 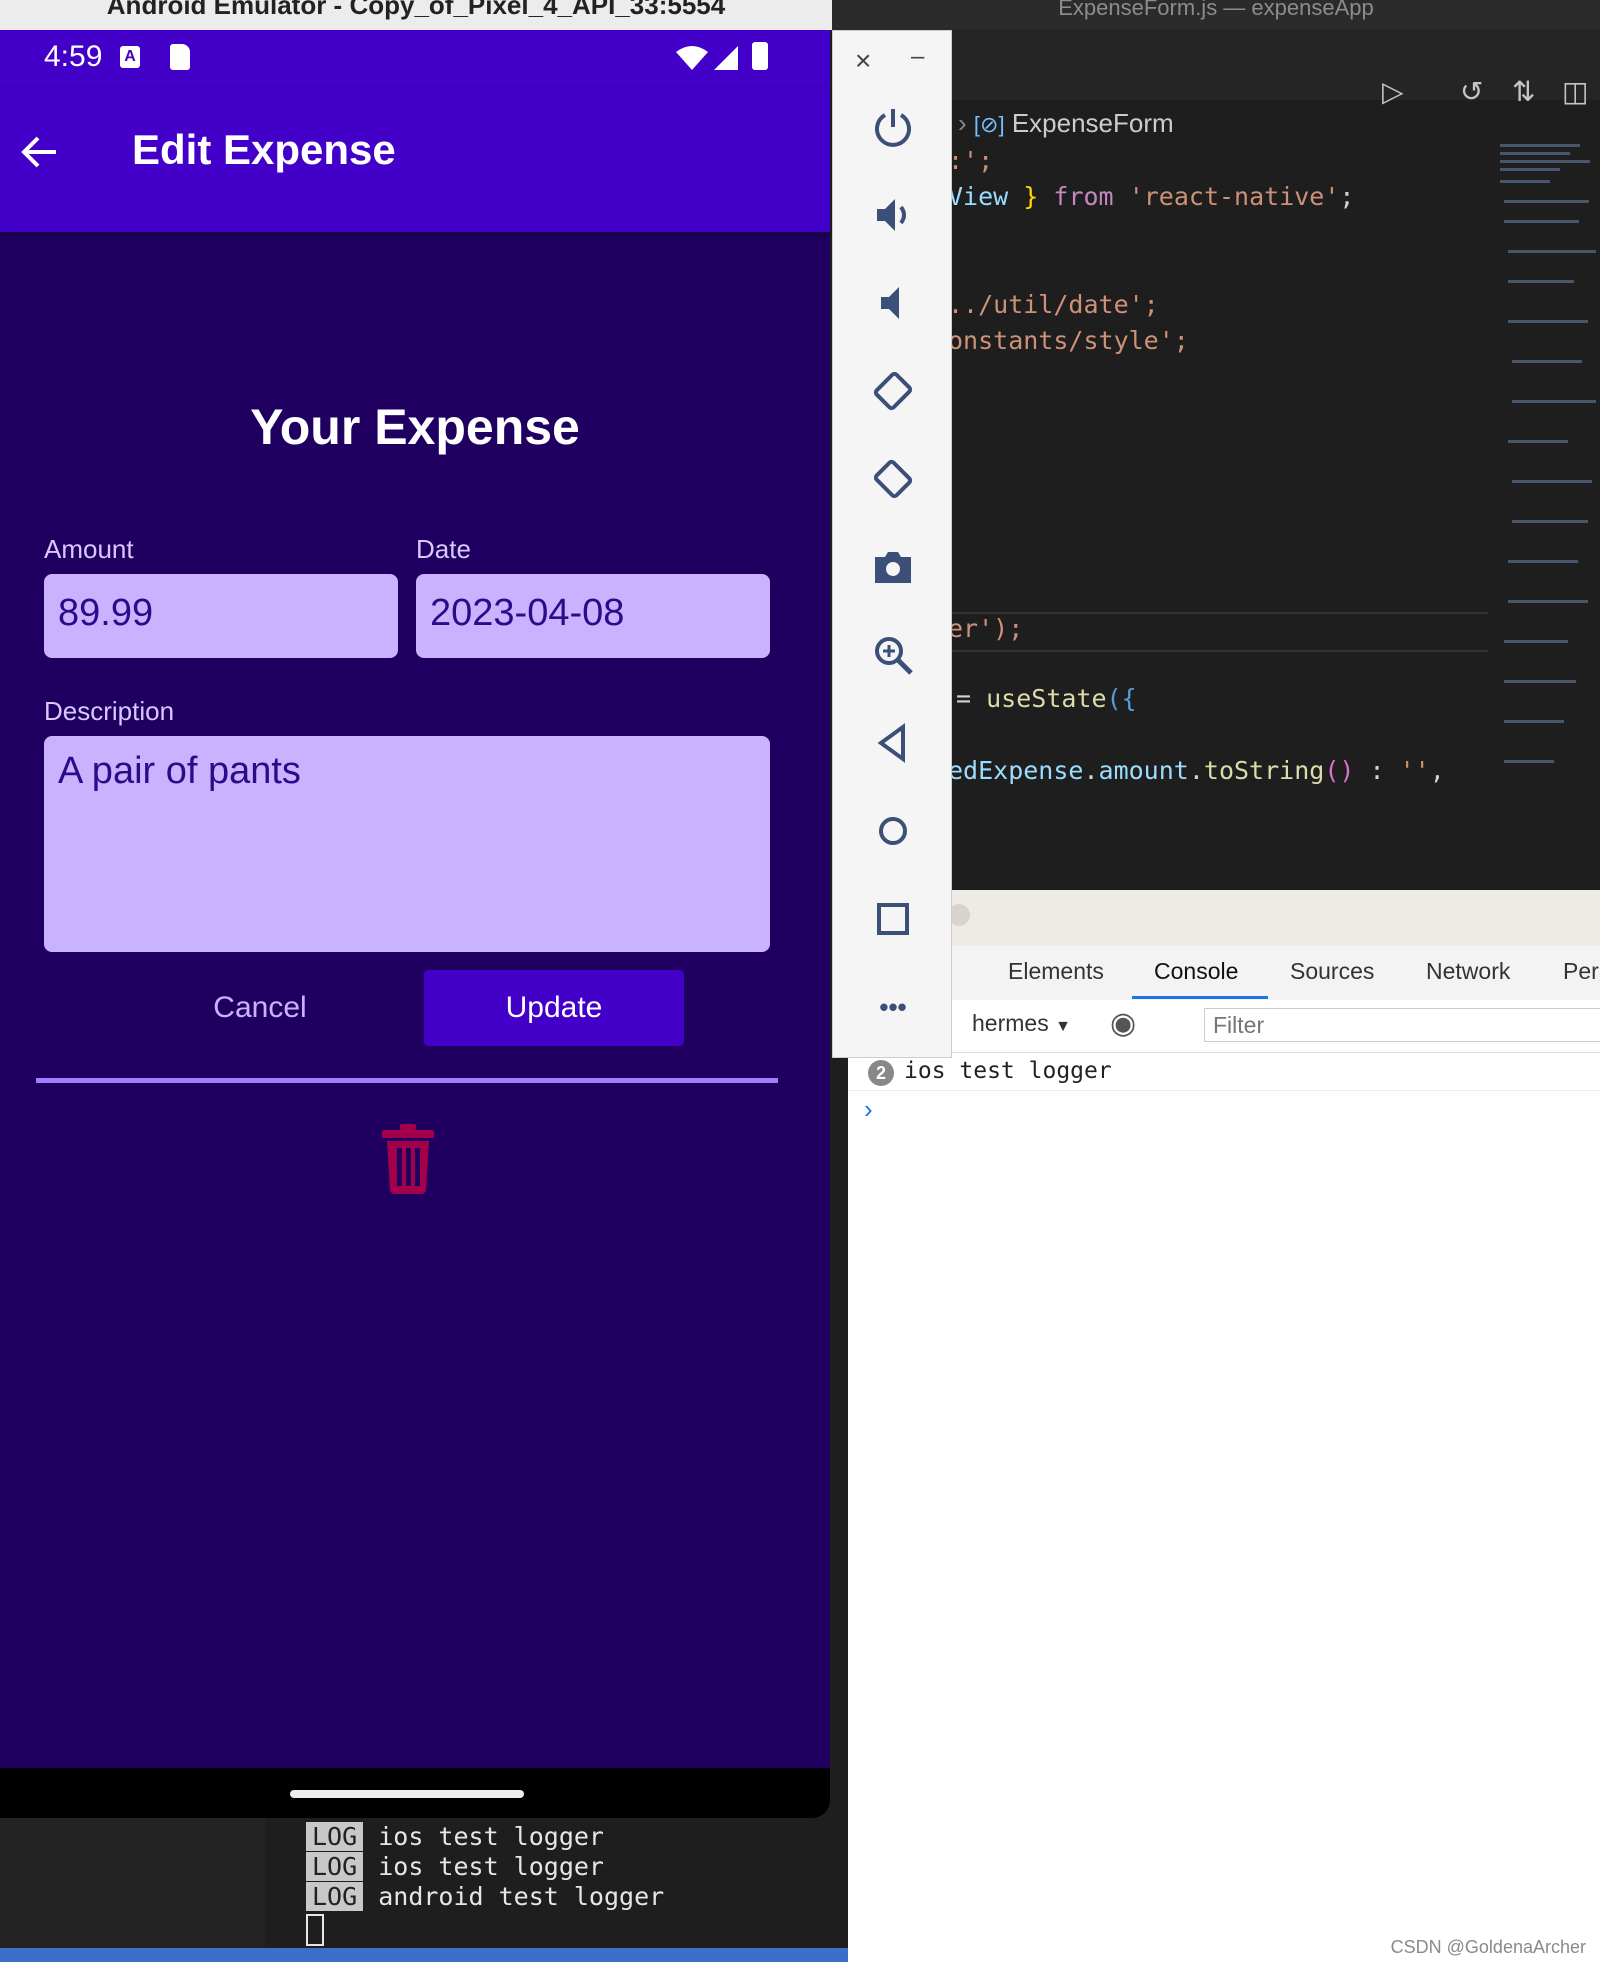 What do you see at coordinates (1581, 971) in the screenshot?
I see `tab-performance: Per` at bounding box center [1581, 971].